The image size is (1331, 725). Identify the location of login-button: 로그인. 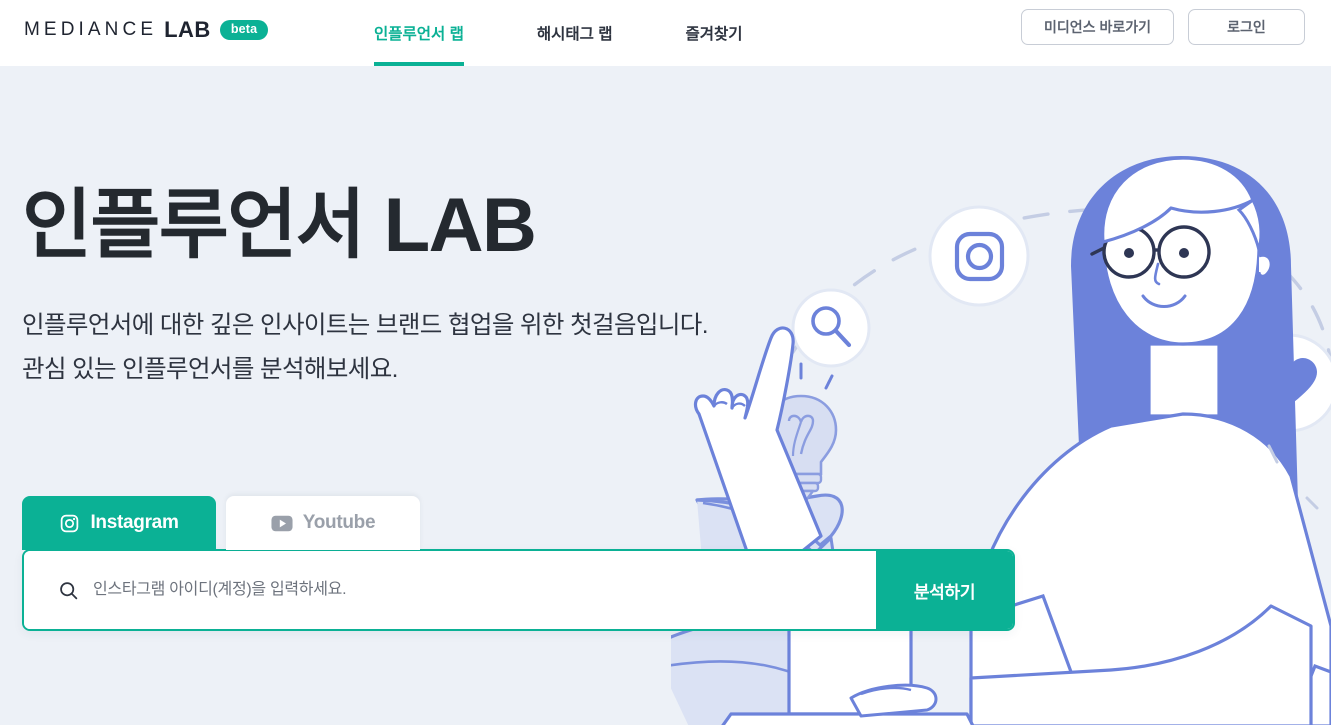
(1246, 27).